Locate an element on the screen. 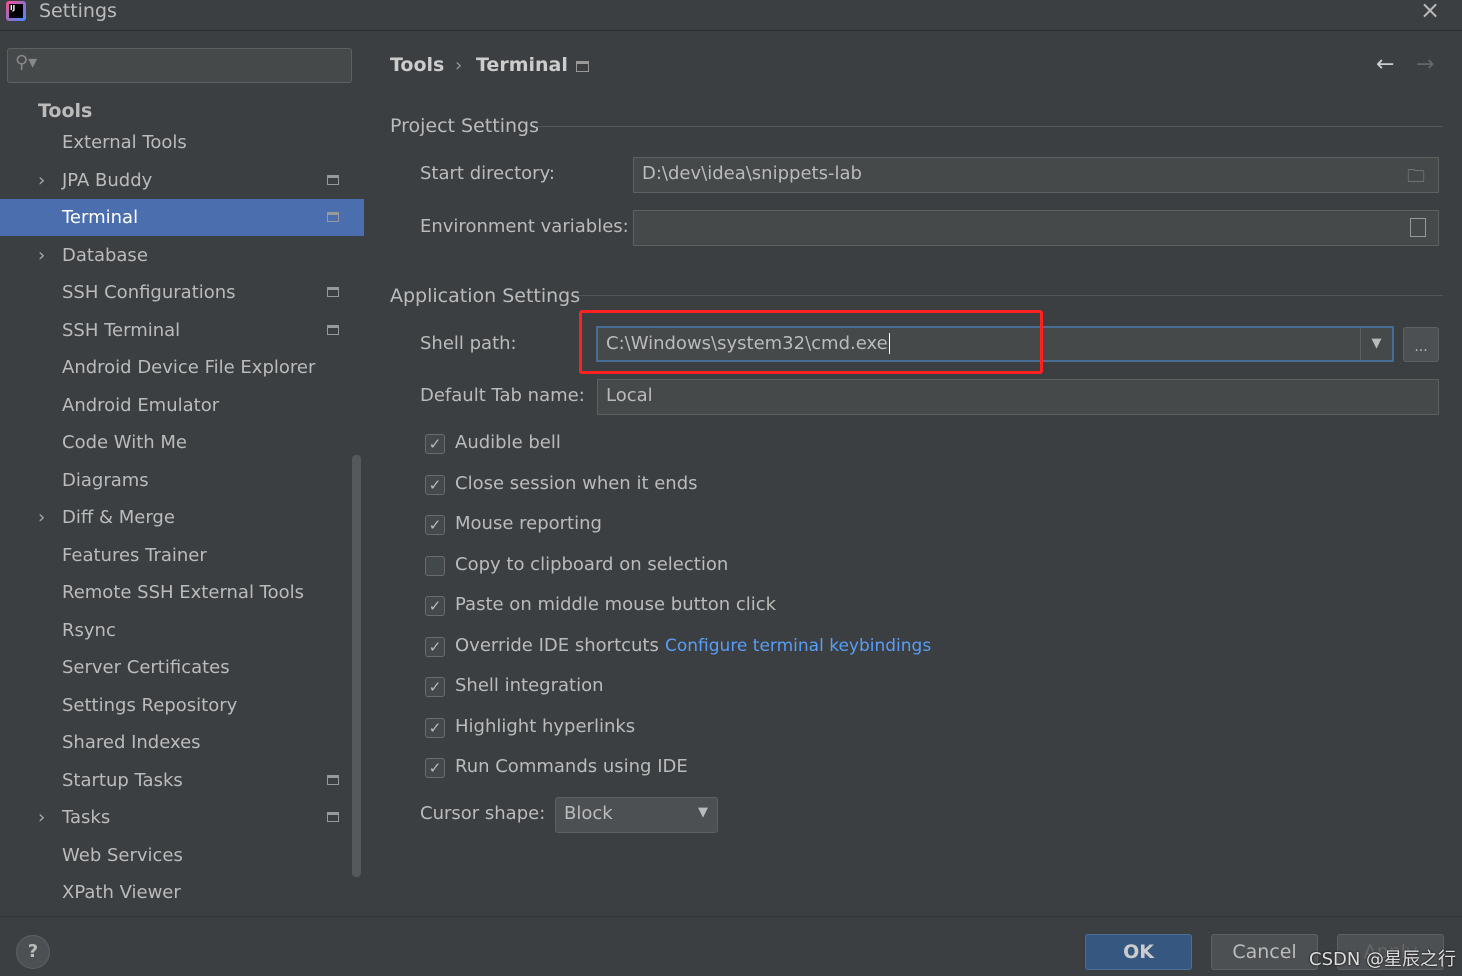 The image size is (1462, 976). checkbox-label: Audible bell is located at coordinates (508, 442).